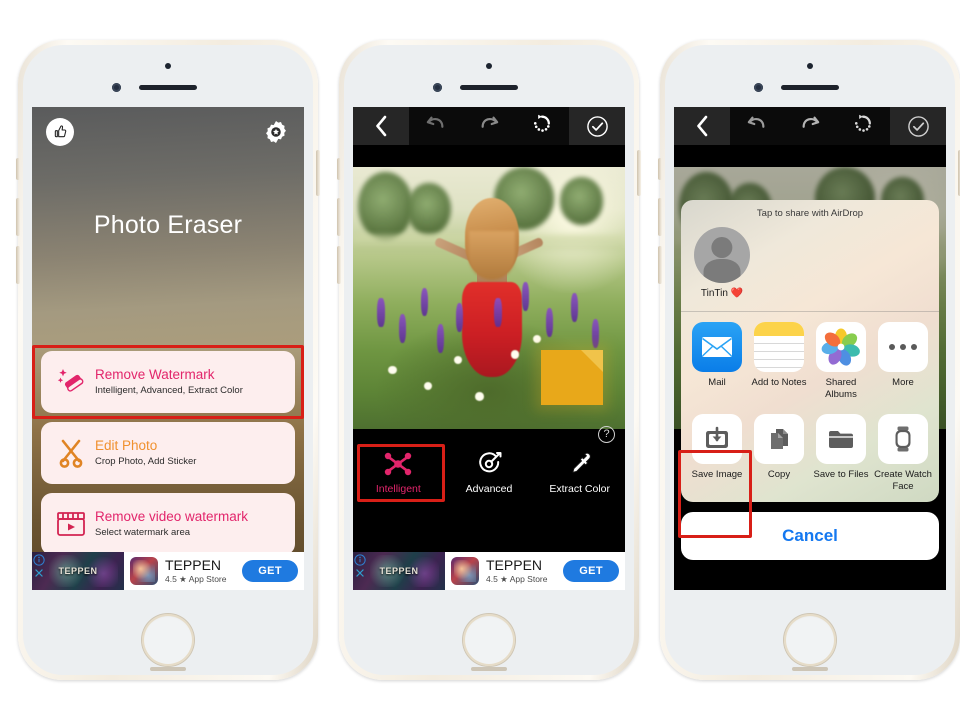  Describe the element at coordinates (717, 439) in the screenshot. I see `save-image-icon` at that location.